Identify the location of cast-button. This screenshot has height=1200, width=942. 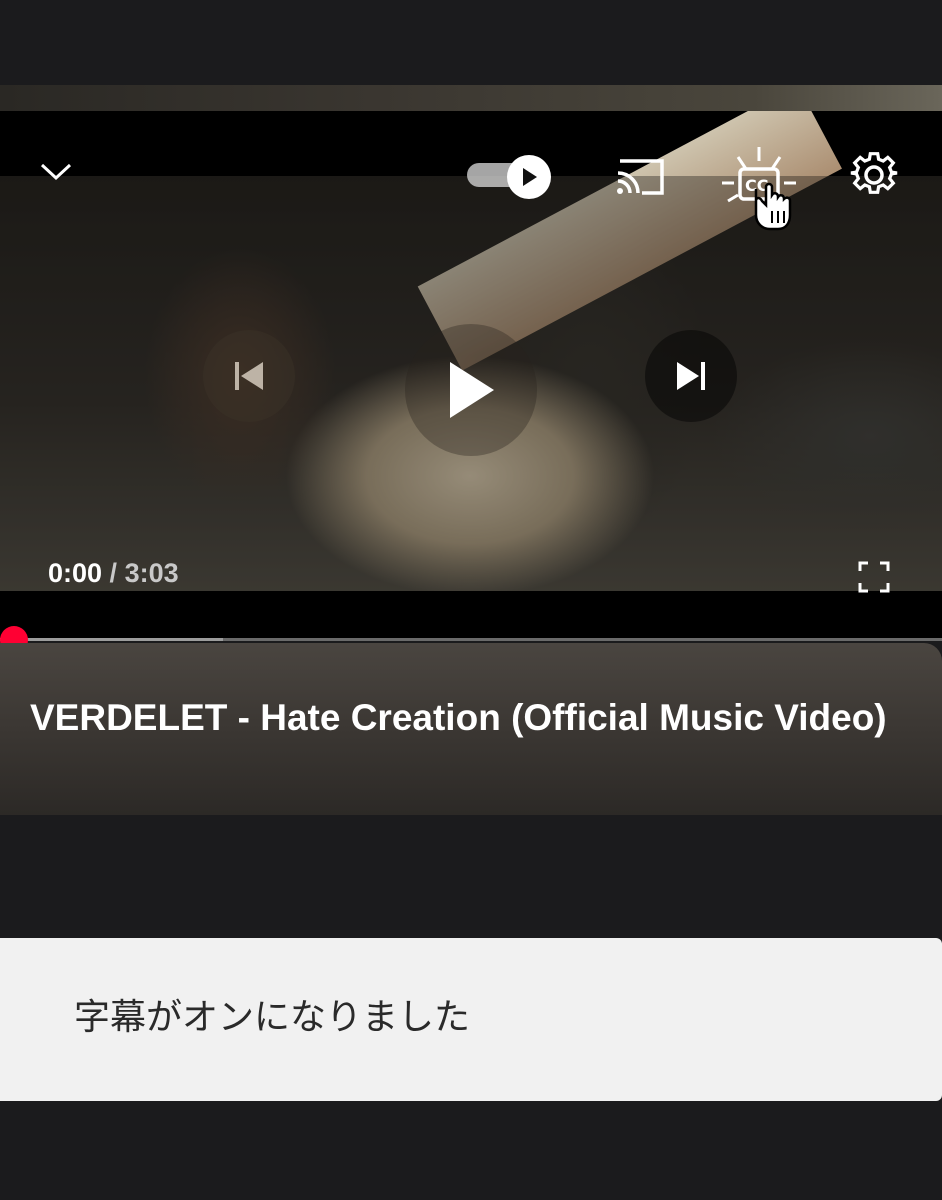
(640, 176).